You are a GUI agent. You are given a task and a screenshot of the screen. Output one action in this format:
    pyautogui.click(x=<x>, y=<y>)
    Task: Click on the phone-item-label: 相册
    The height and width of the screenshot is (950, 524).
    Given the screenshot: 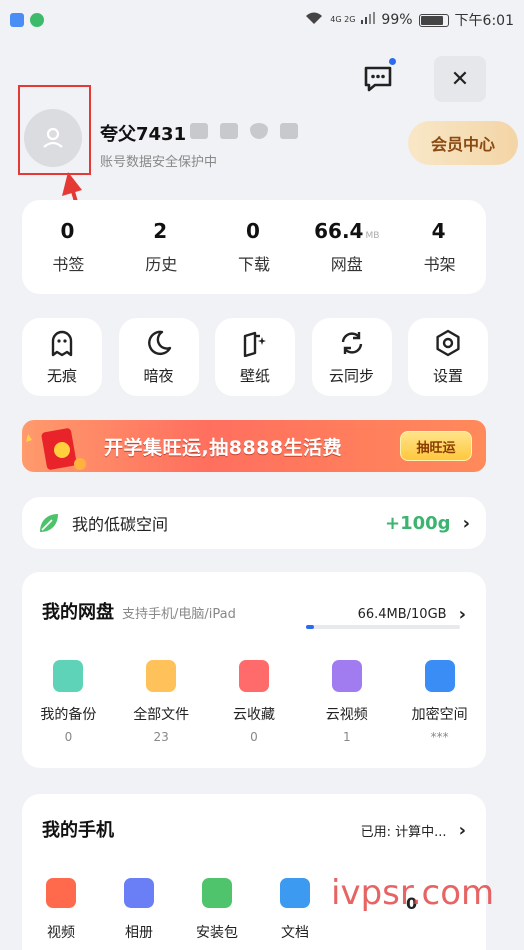 What is the action you would take?
    pyautogui.click(x=139, y=933)
    